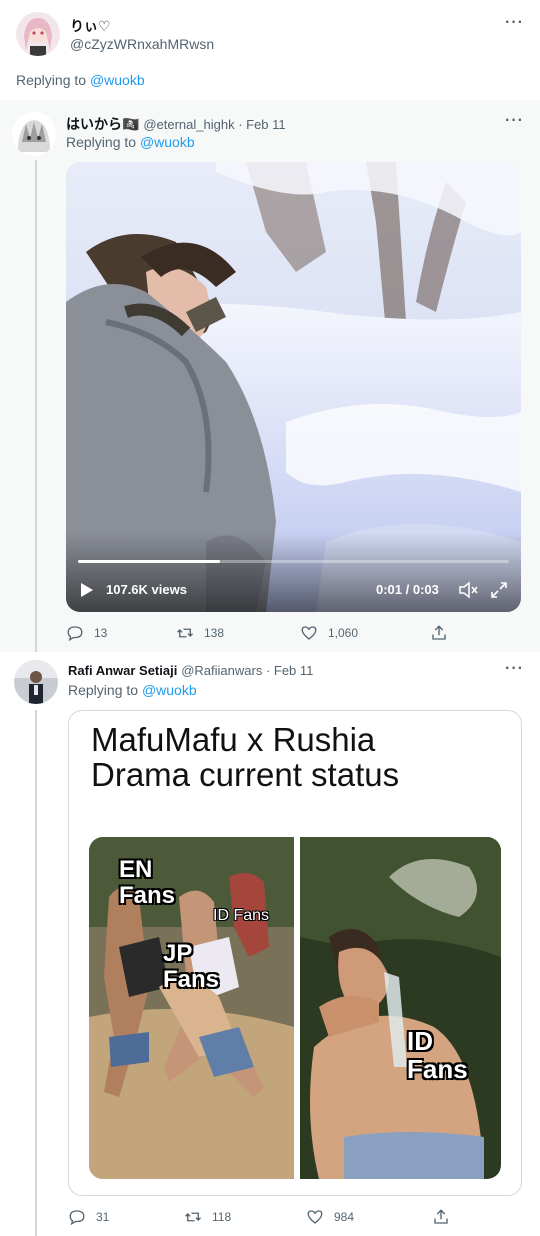 This screenshot has width=540, height=1236. Describe the element at coordinates (222, 1217) in the screenshot. I see `retweet-count: 118` at that location.